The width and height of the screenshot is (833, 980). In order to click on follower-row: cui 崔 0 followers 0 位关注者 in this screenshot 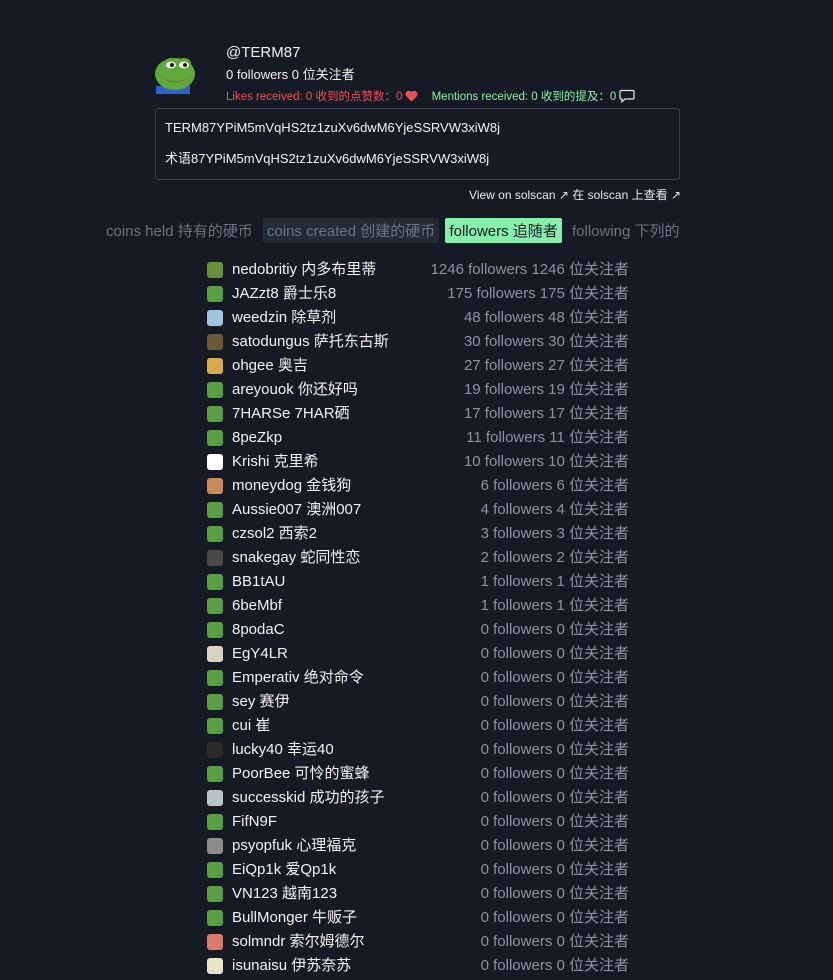, I will do `click(418, 726)`.